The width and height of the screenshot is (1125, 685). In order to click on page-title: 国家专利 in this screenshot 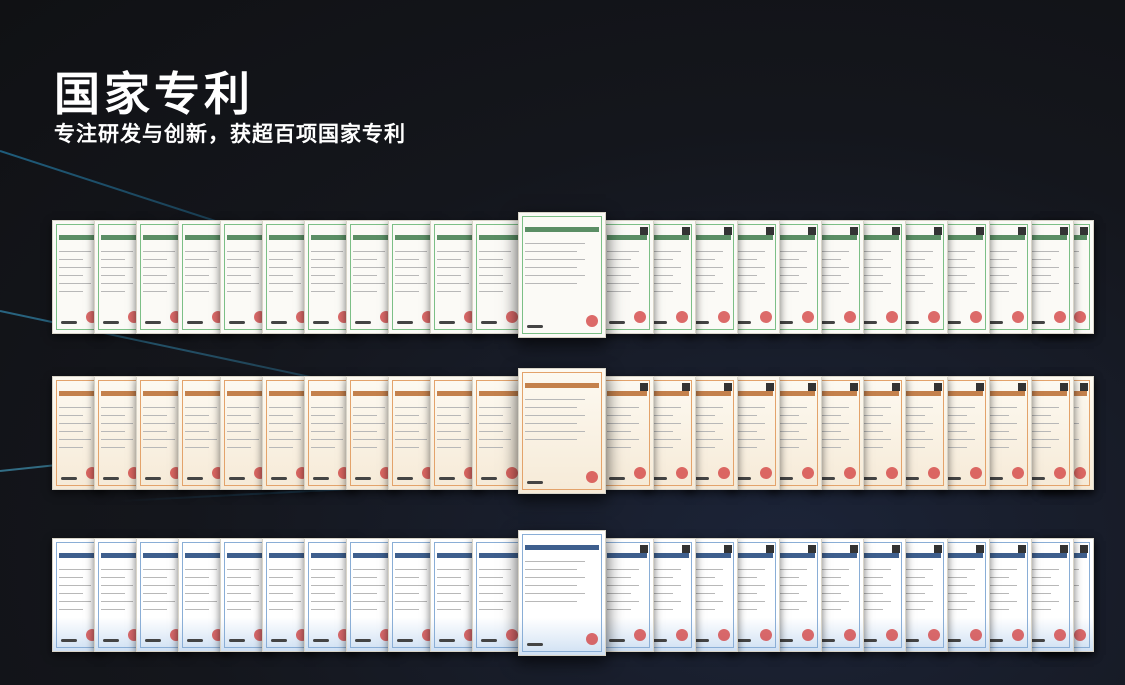, I will do `click(154, 94)`.